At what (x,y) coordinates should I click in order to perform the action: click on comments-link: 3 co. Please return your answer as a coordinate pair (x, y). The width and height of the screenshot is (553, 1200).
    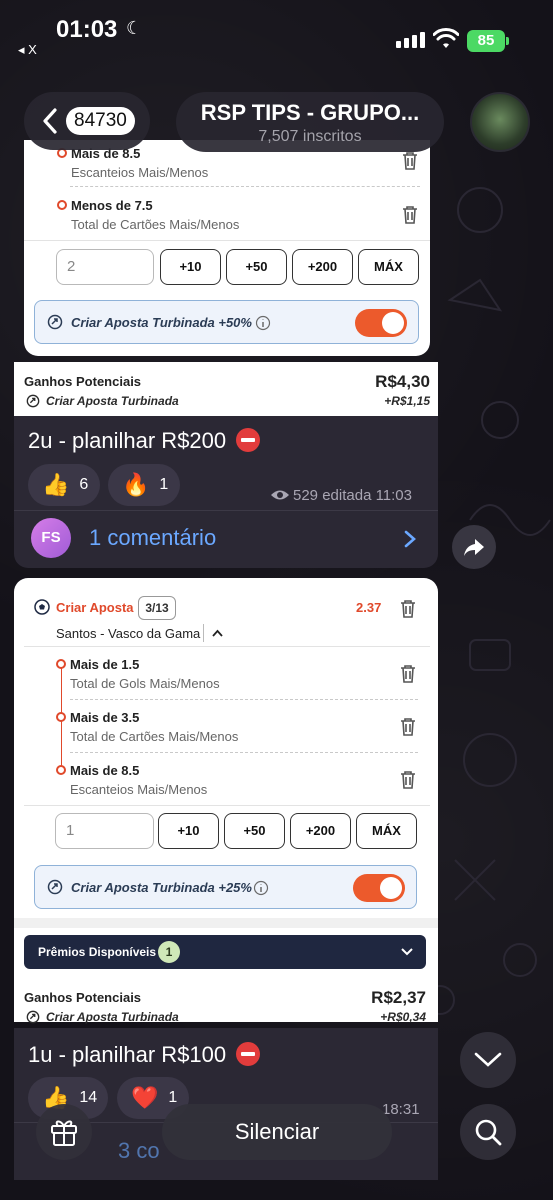
    Looking at the image, I should click on (139, 1151).